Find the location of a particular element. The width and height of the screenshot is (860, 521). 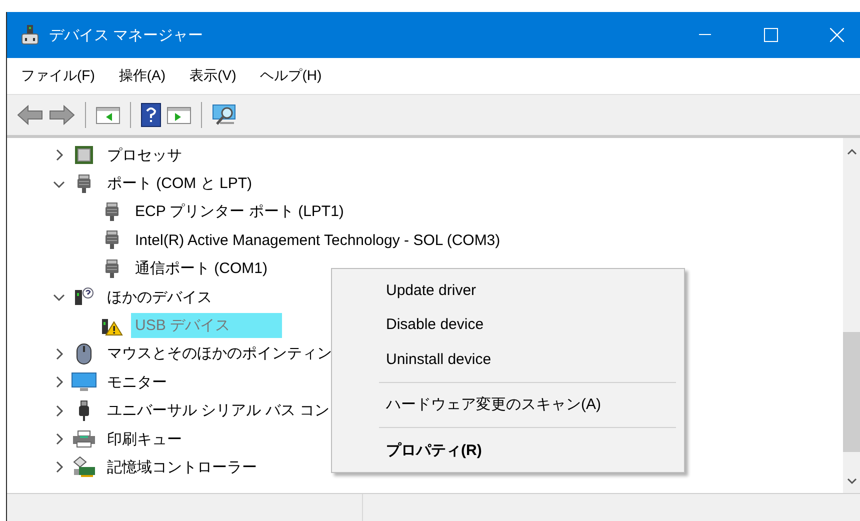

menu-item: 表示(V) is located at coordinates (213, 76).